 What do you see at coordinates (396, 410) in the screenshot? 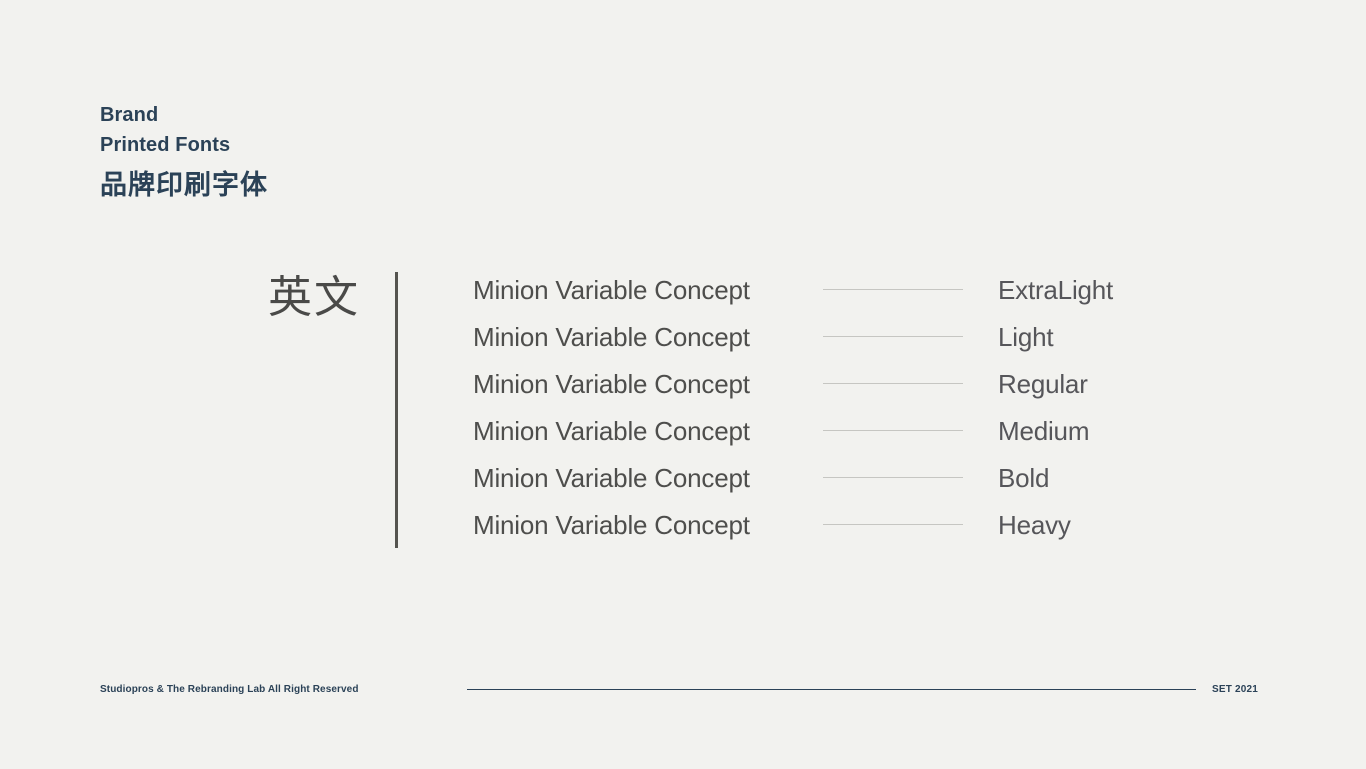
I see `vertical-divider-bar` at bounding box center [396, 410].